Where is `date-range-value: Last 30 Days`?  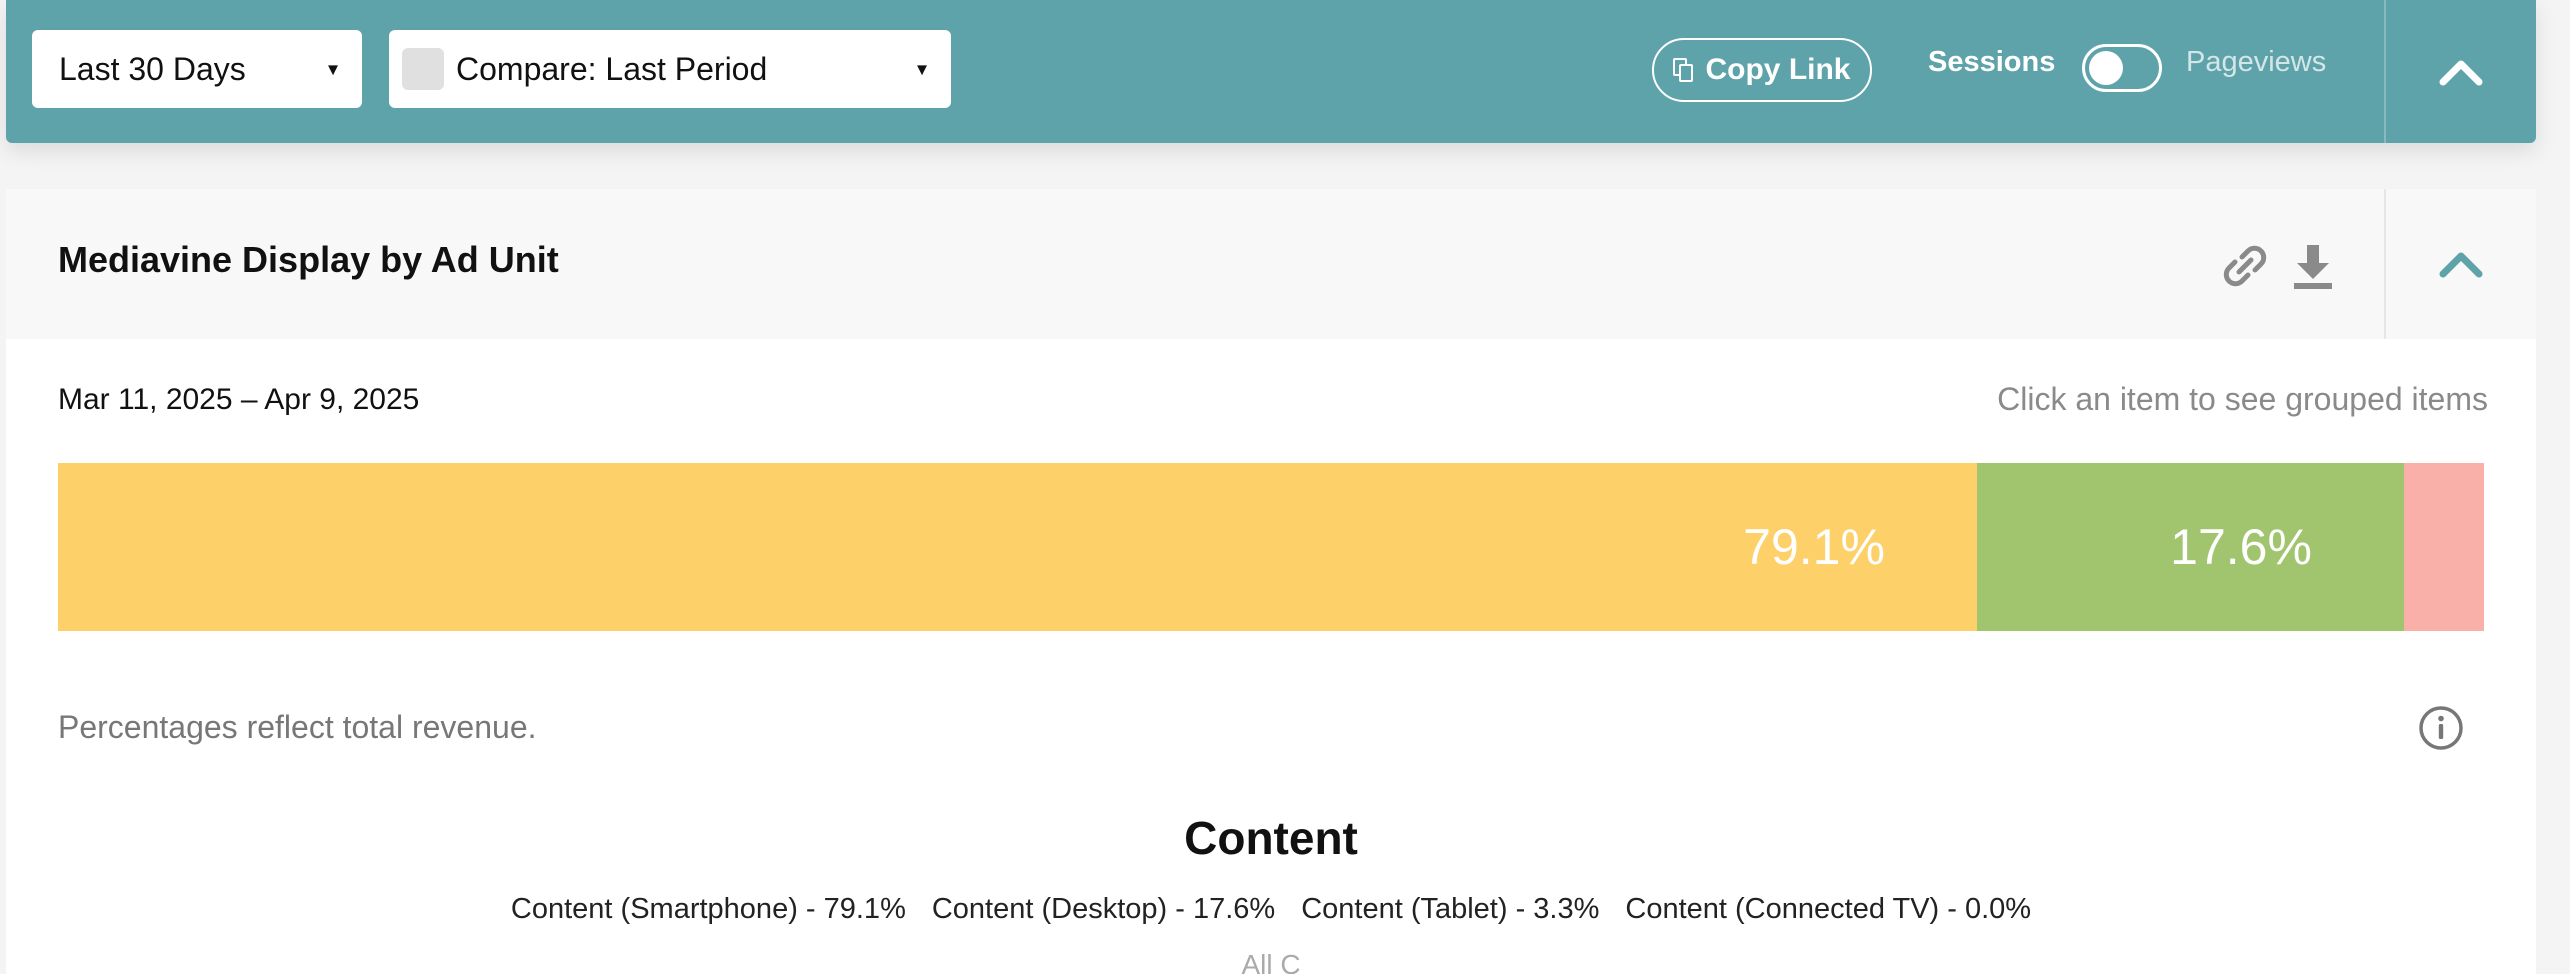 date-range-value: Last 30 Days is located at coordinates (152, 68).